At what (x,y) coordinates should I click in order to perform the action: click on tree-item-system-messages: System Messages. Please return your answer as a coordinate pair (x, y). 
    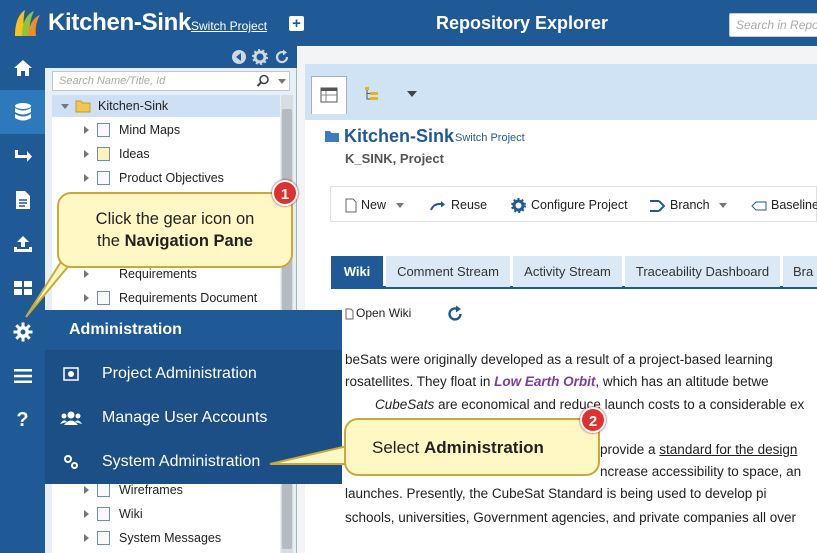
    Looking at the image, I should click on (166, 538).